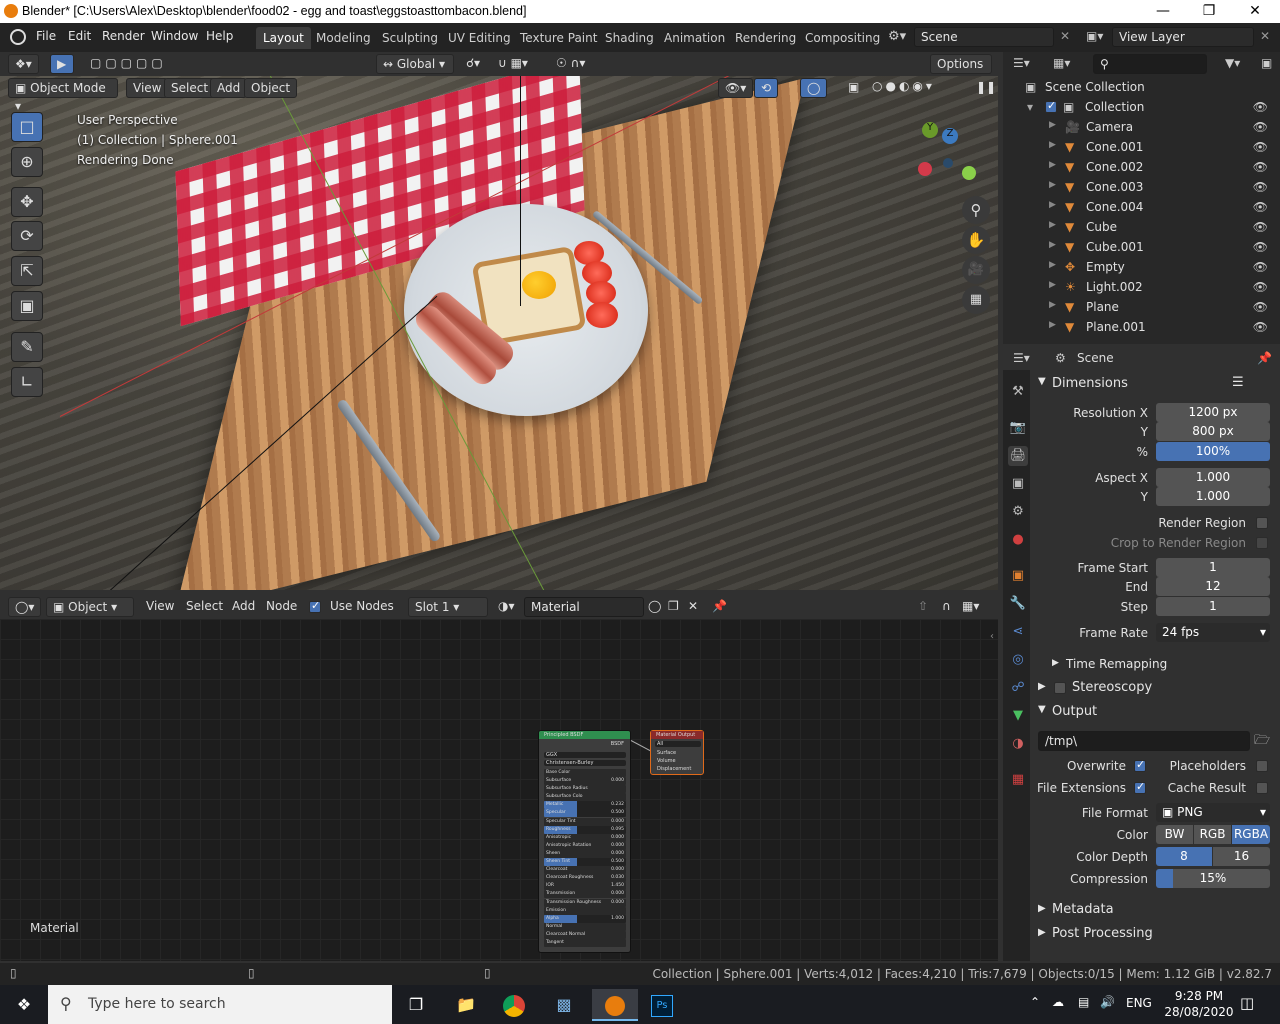  What do you see at coordinates (1213, 451) in the screenshot?
I see `resolution-percentage-slider: 100%` at bounding box center [1213, 451].